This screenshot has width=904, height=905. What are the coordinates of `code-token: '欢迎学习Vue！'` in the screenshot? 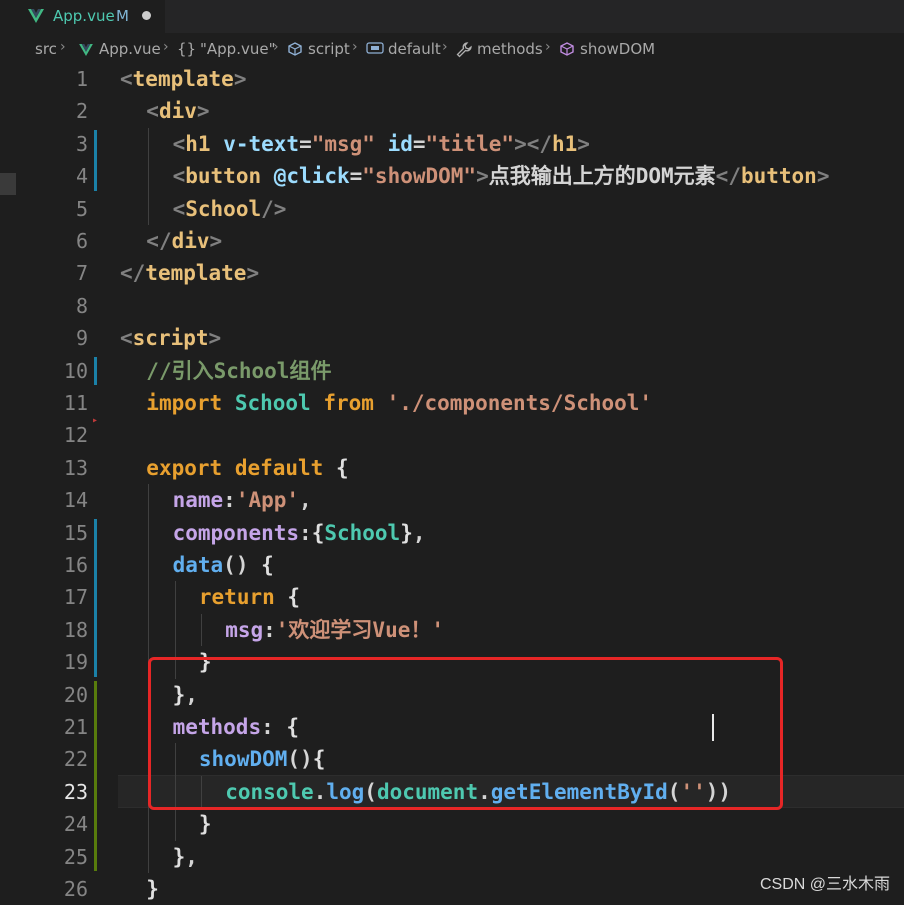 It's located at (359, 629).